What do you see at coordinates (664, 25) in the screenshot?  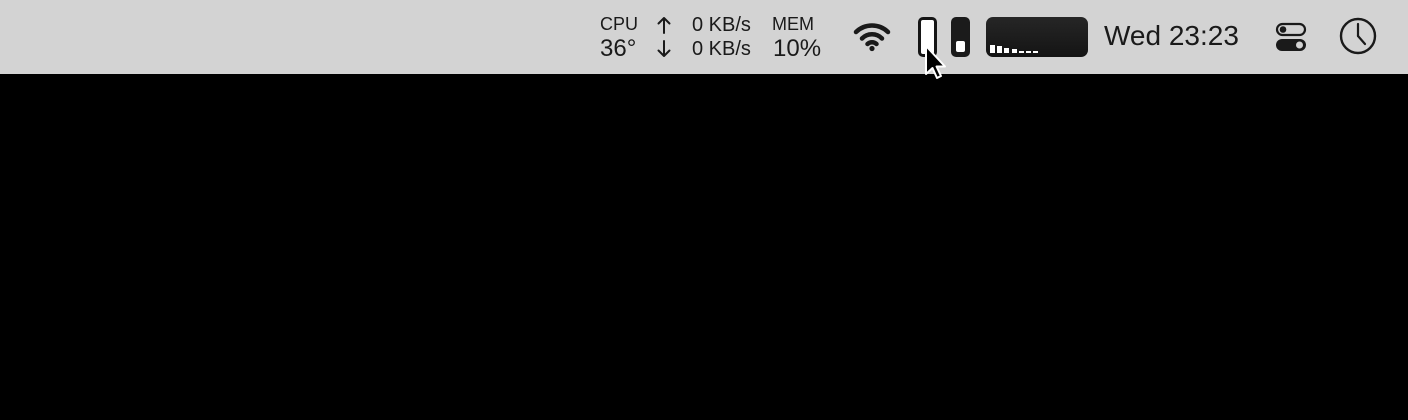 I see `arrow-up-icon` at bounding box center [664, 25].